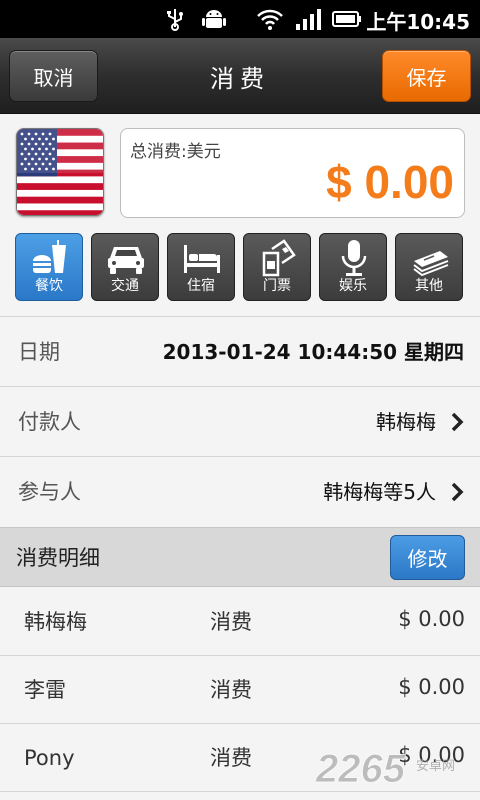 The height and width of the screenshot is (800, 480). I want to click on category-label: 住宿, so click(201, 286).